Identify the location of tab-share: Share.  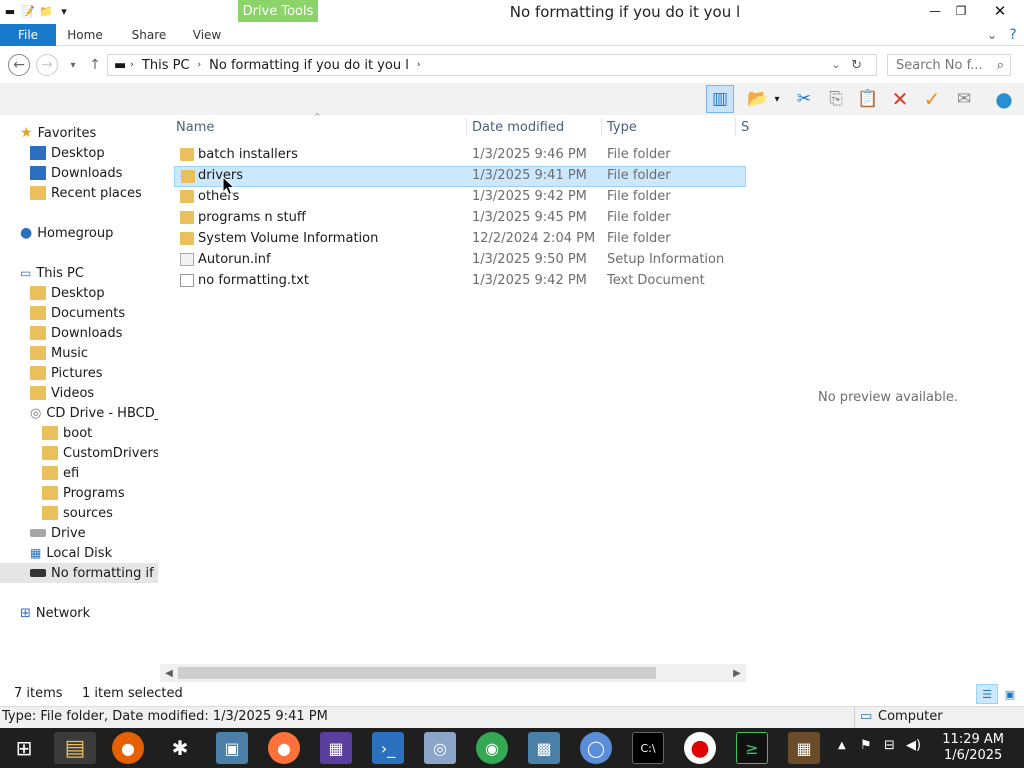
(149, 35).